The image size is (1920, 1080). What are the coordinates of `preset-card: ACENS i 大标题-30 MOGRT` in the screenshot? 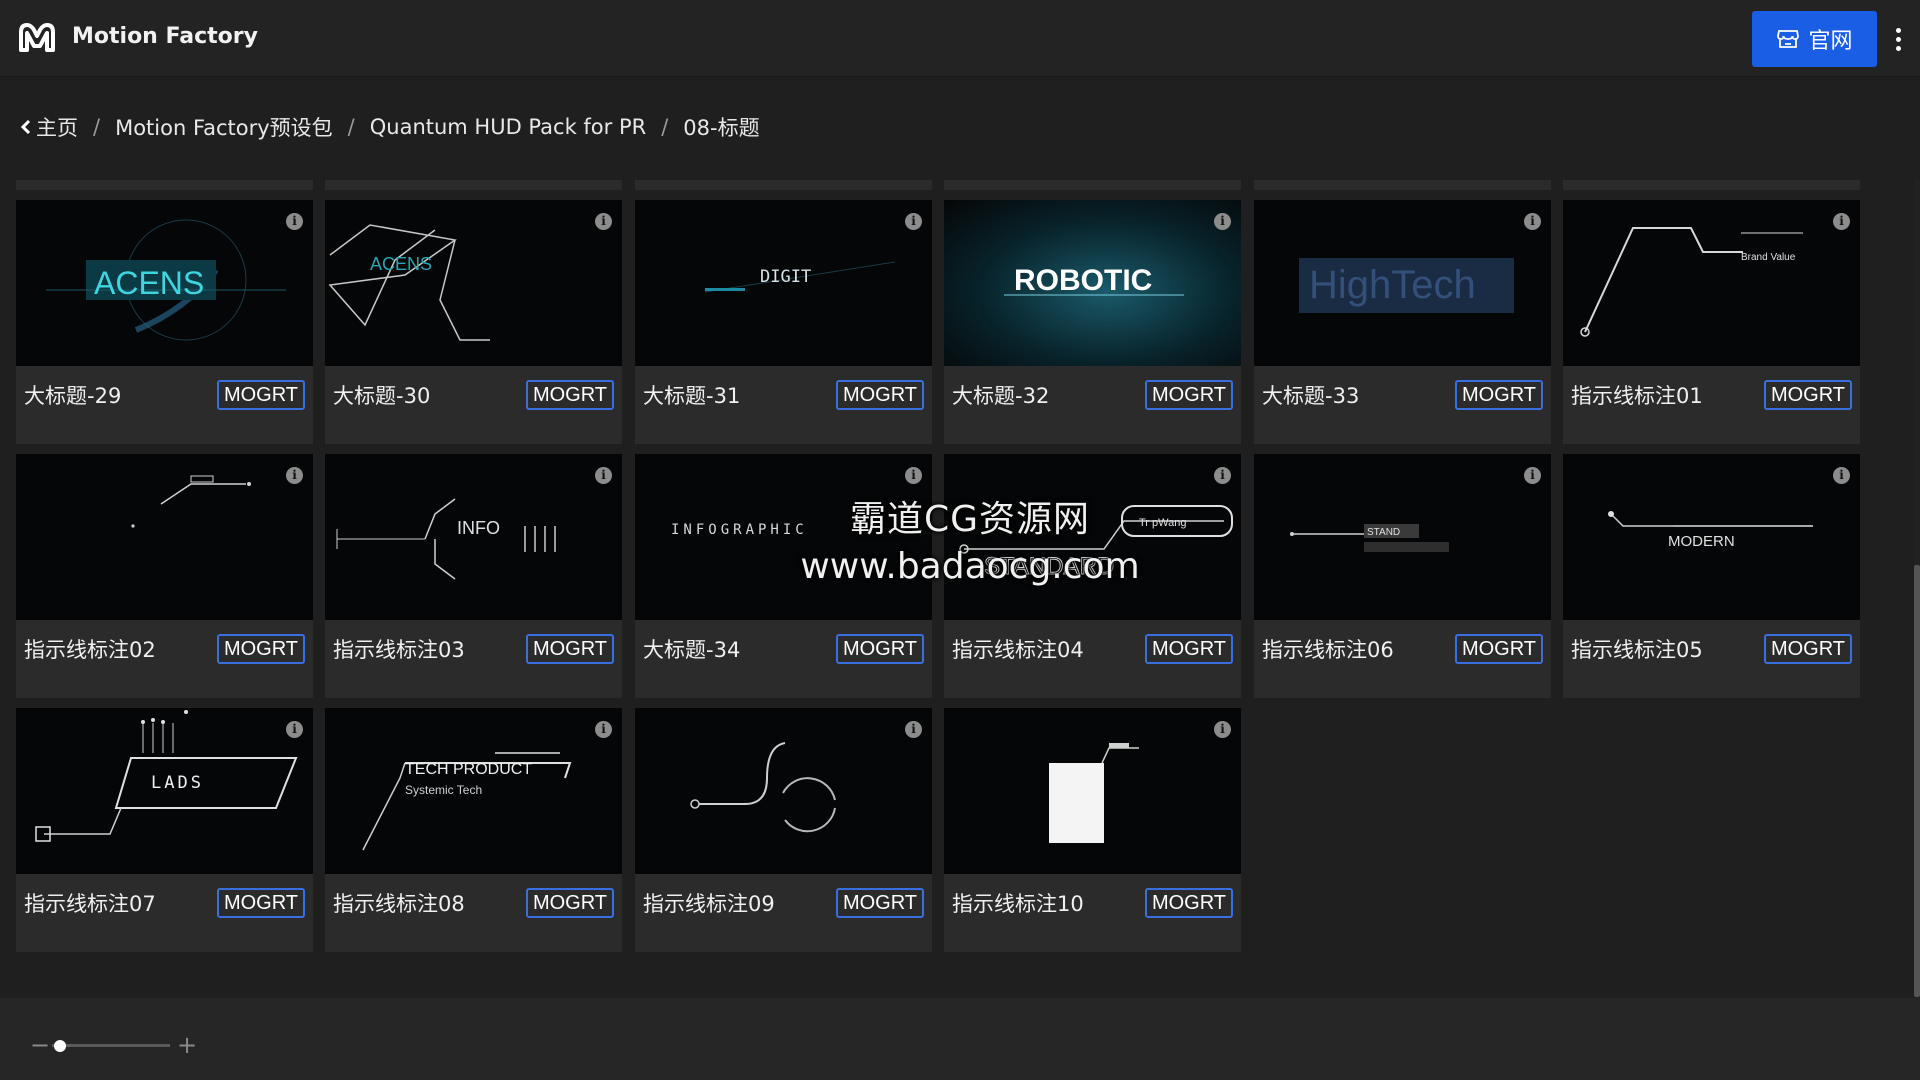 It's located at (473, 322).